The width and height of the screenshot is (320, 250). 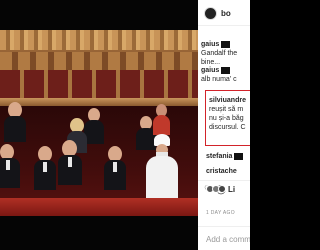 I want to click on add-comment-placeholder: Add a comm, so click(x=228, y=239).